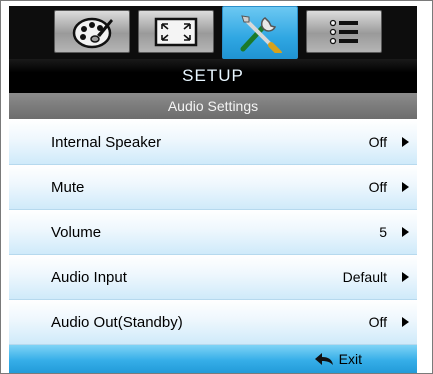  What do you see at coordinates (213, 322) in the screenshot?
I see `menu-row-audio-out-standby: Audio Out(Standby) Off` at bounding box center [213, 322].